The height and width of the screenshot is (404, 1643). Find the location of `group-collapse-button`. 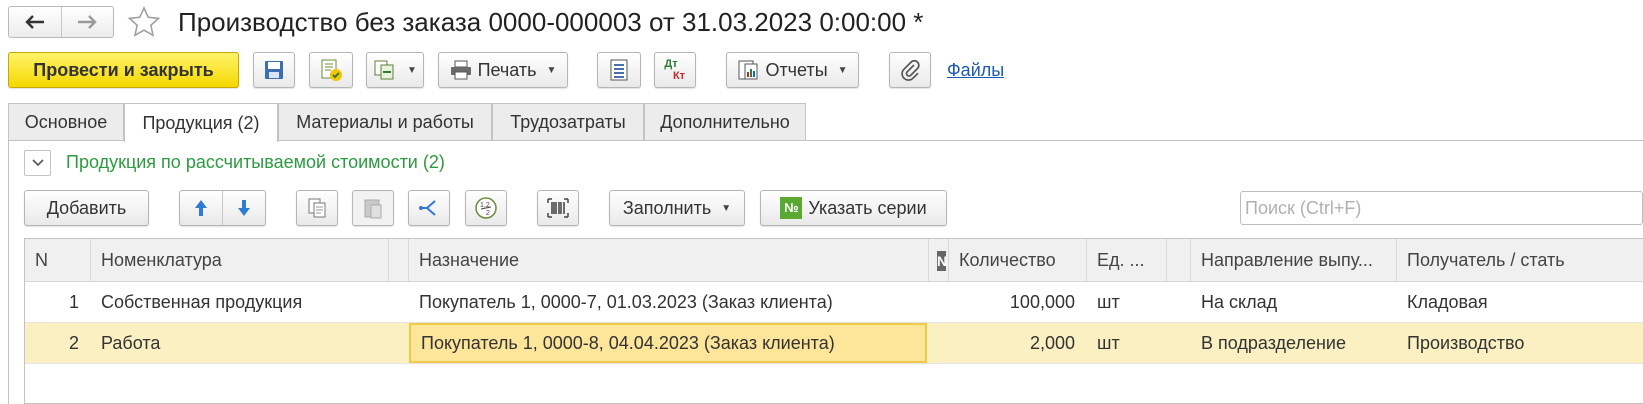

group-collapse-button is located at coordinates (37, 163).